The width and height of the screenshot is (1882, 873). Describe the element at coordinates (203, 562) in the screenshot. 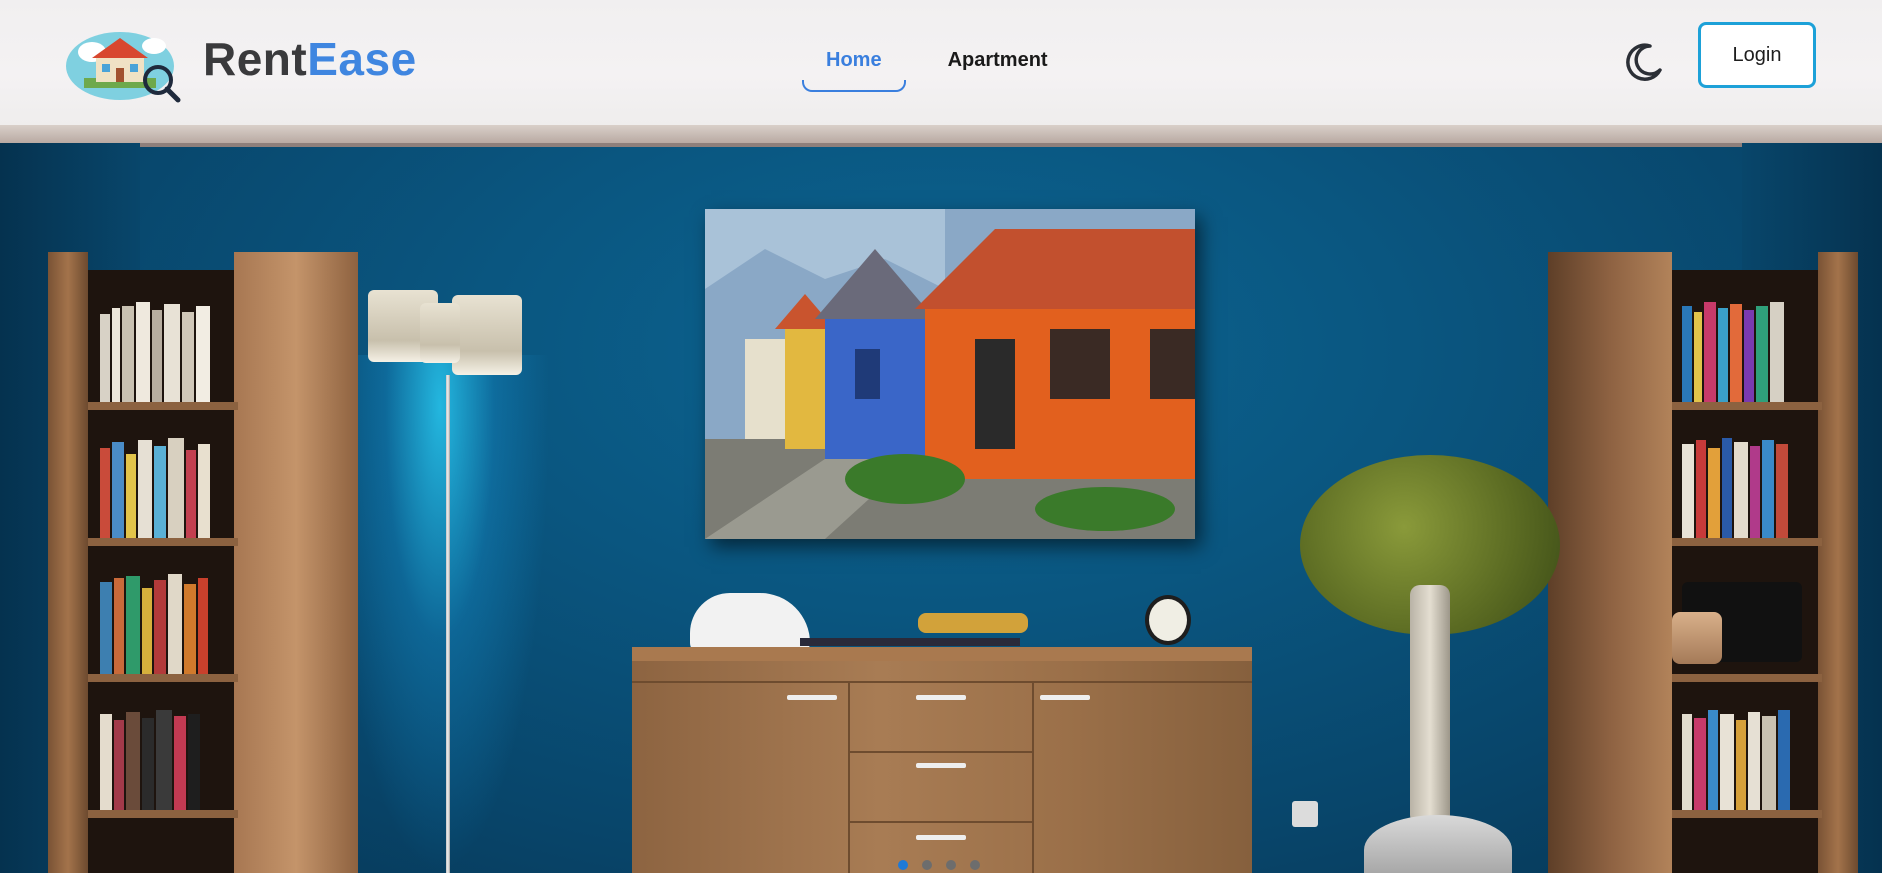

I see `bookcase-left` at that location.